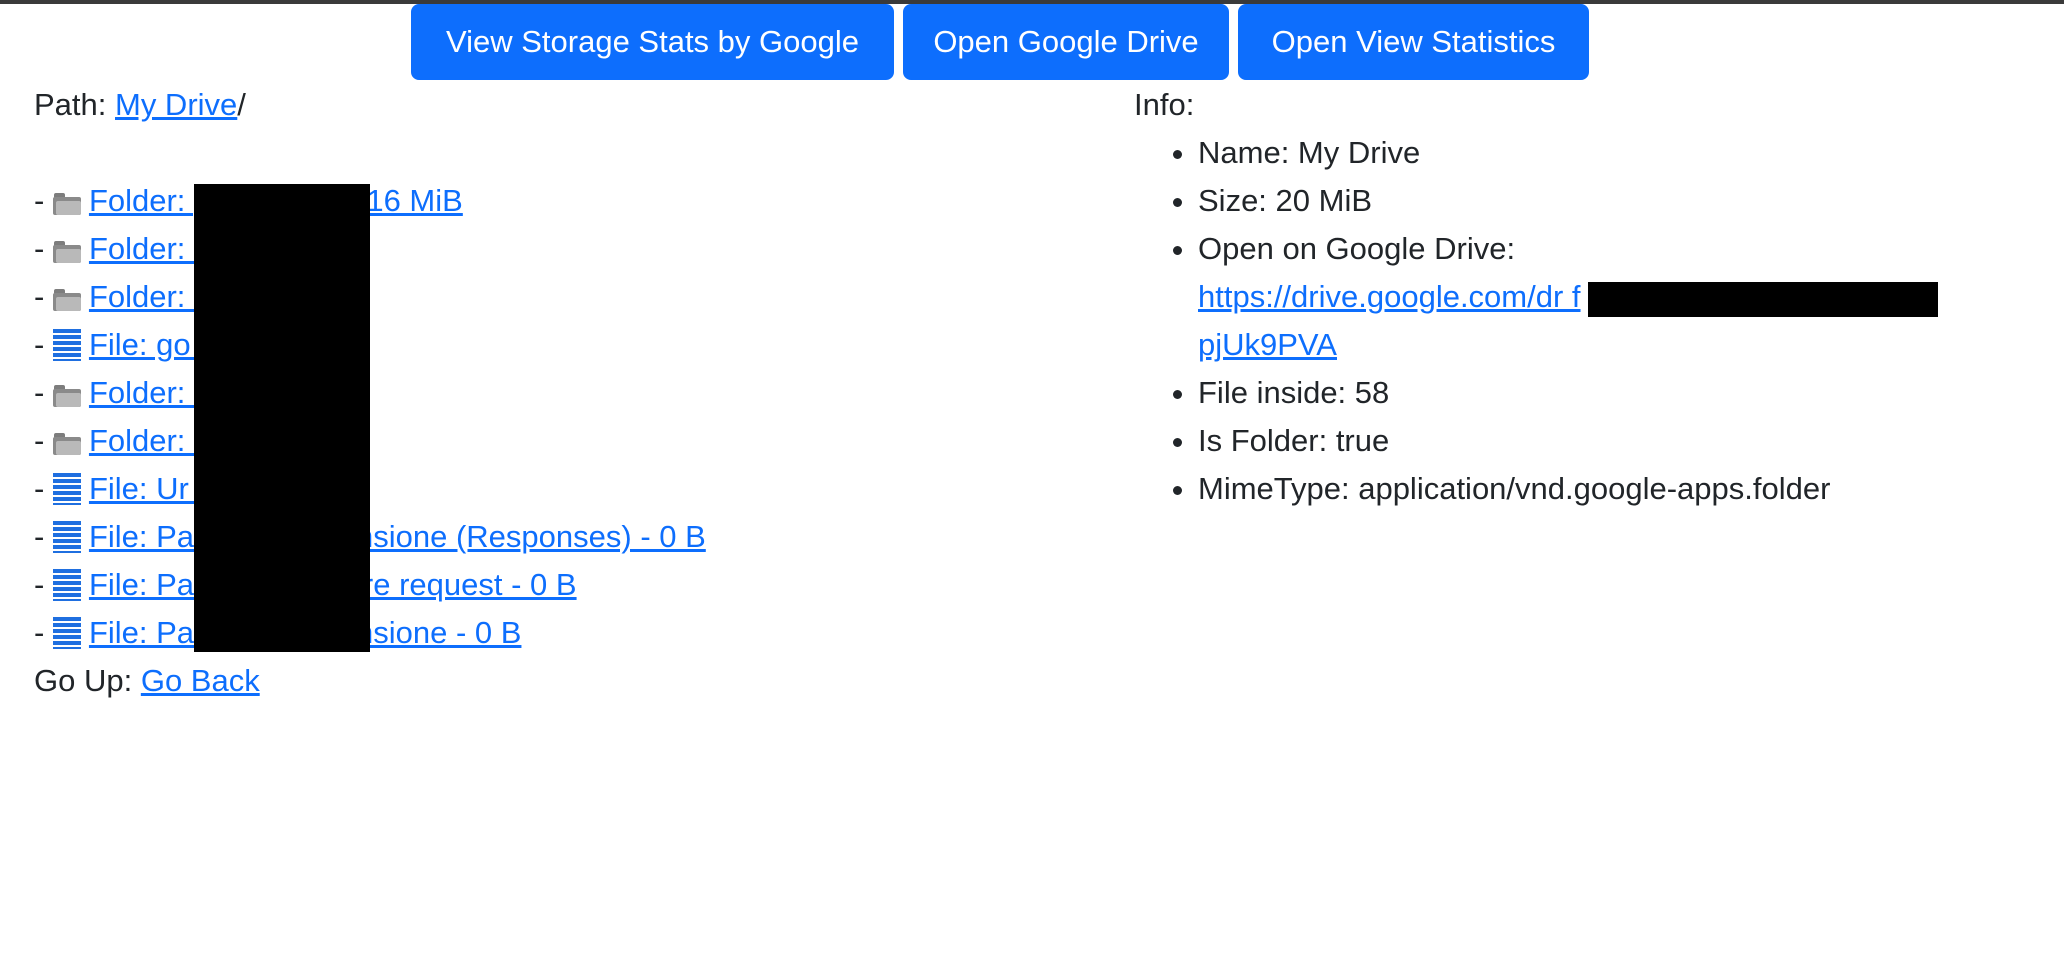  I want to click on info-name: Name: My Drive, so click(1616, 153).